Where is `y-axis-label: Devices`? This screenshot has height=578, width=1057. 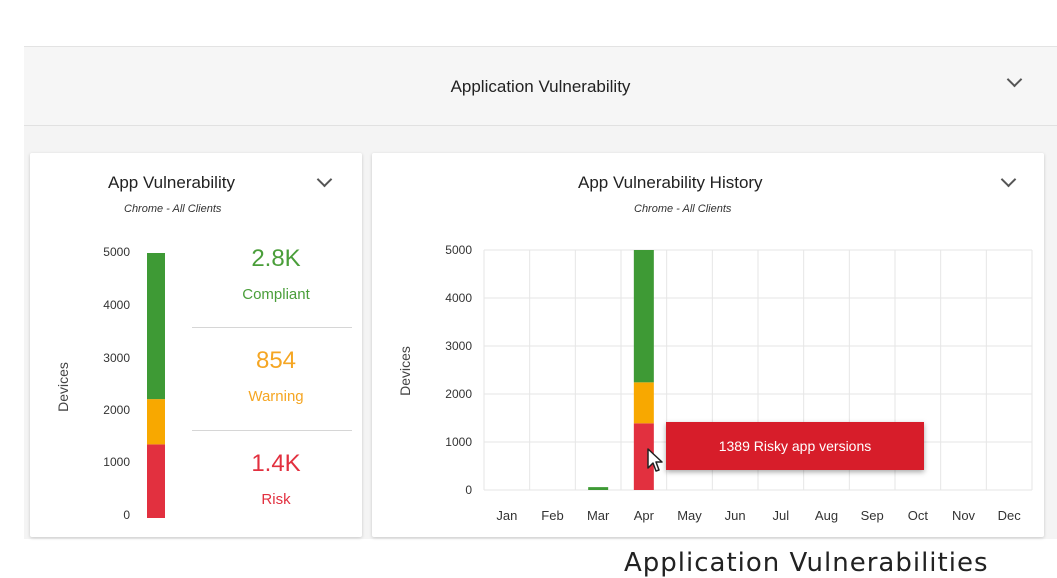
y-axis-label: Devices is located at coordinates (63, 387).